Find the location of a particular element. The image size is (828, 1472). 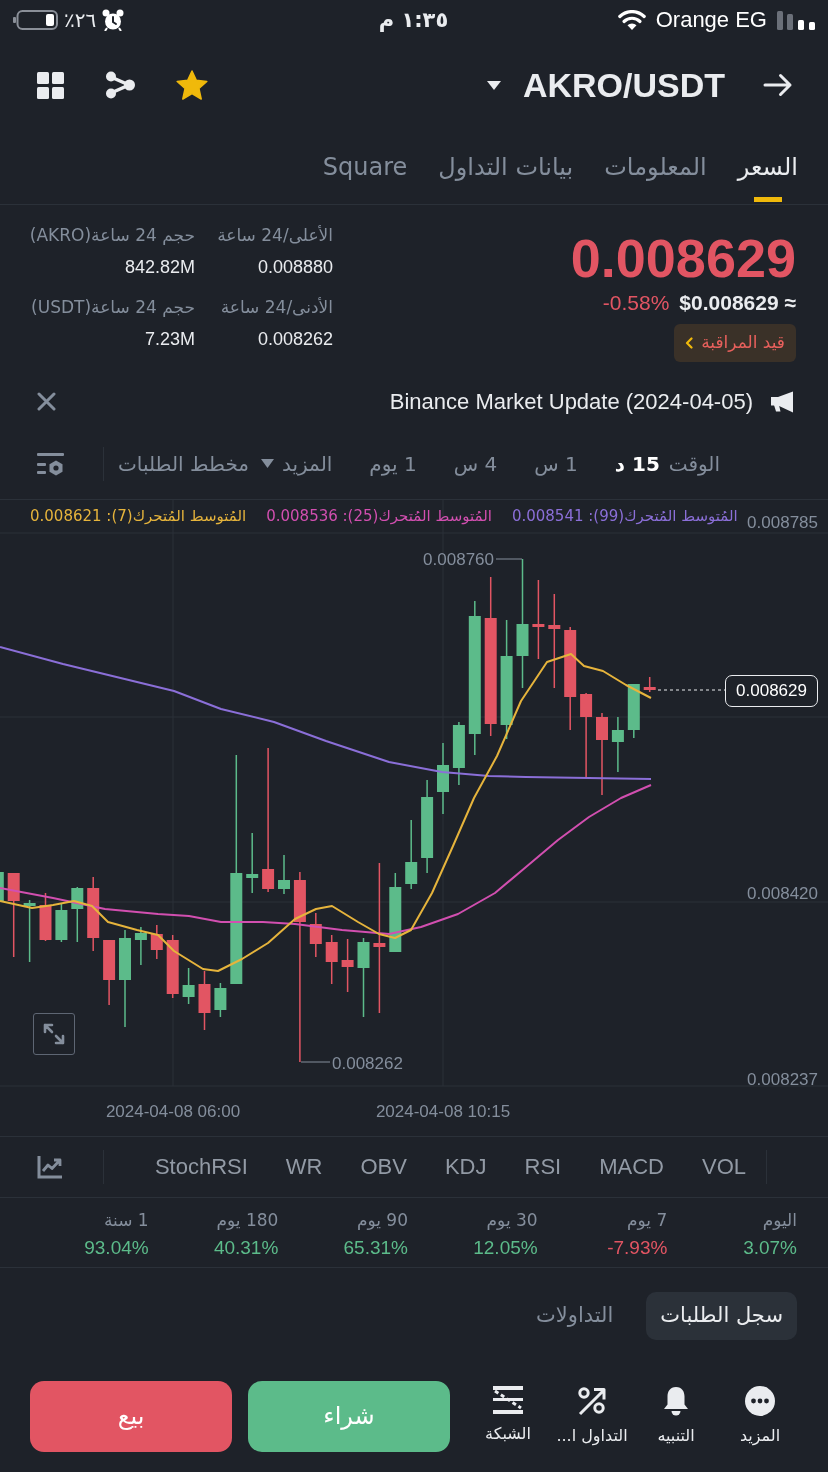

return-value: 3.07% is located at coordinates (770, 1248).